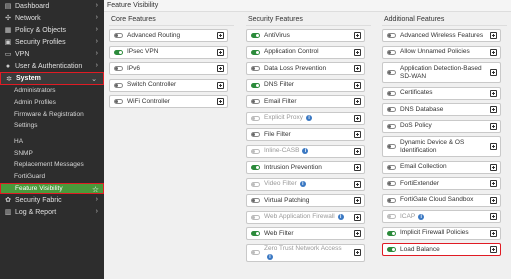 This screenshot has height=279, width=511. I want to click on sidebar-item-label: Network, so click(28, 18).